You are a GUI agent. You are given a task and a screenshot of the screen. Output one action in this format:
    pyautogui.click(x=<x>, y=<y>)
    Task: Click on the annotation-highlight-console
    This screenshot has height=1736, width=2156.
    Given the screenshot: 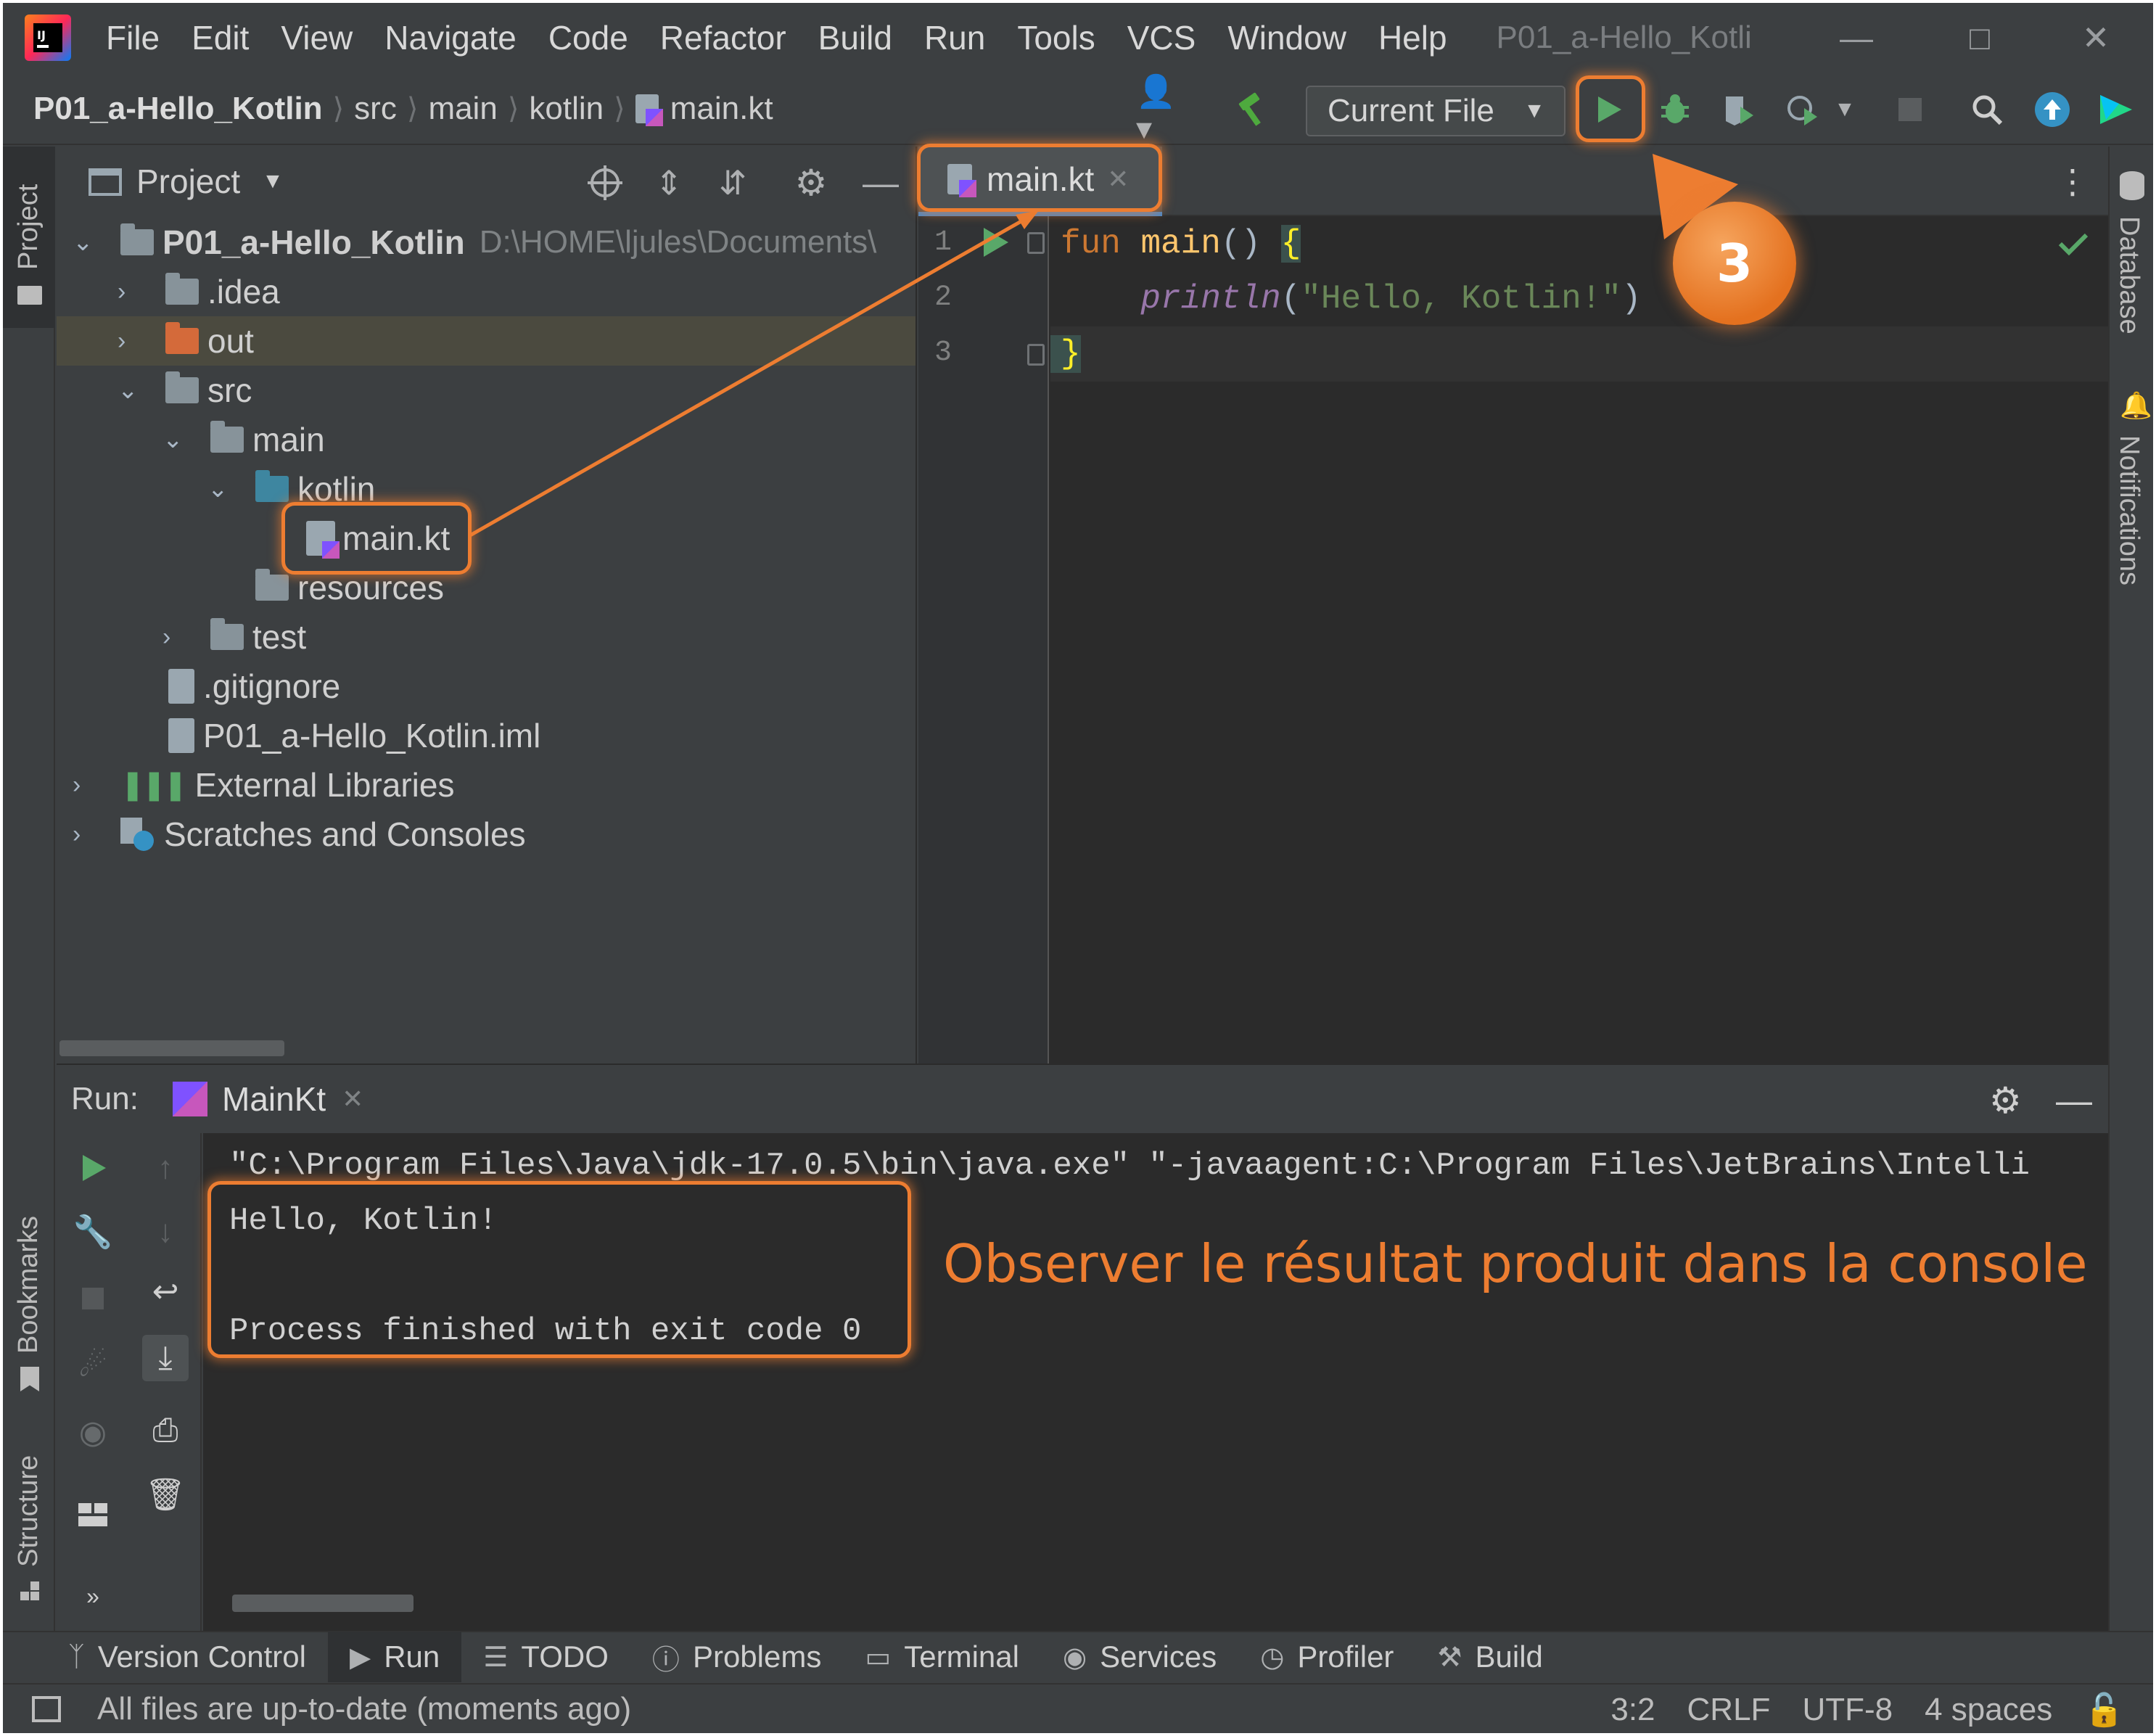 What is the action you would take?
    pyautogui.click(x=559, y=1269)
    